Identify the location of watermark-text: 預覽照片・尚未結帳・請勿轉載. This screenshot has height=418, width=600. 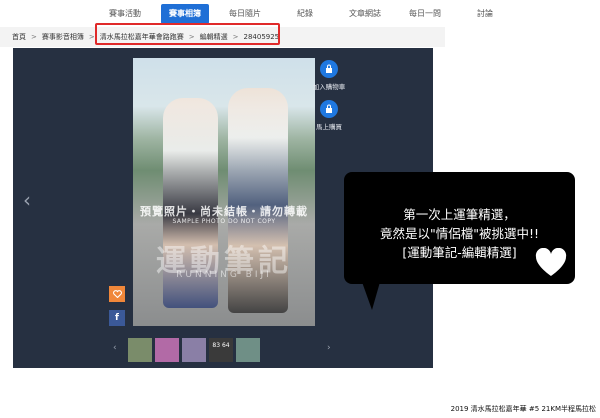
(224, 211).